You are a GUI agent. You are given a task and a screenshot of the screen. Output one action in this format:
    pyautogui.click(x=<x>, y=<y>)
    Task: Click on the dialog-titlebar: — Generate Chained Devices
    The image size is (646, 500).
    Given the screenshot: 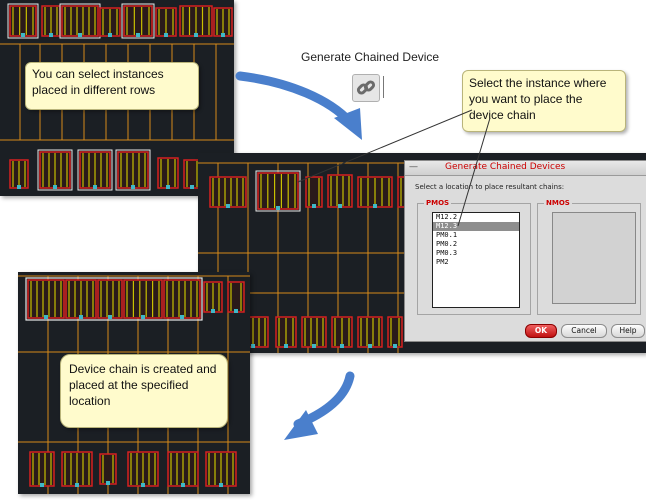 What is the action you would take?
    pyautogui.click(x=525, y=168)
    